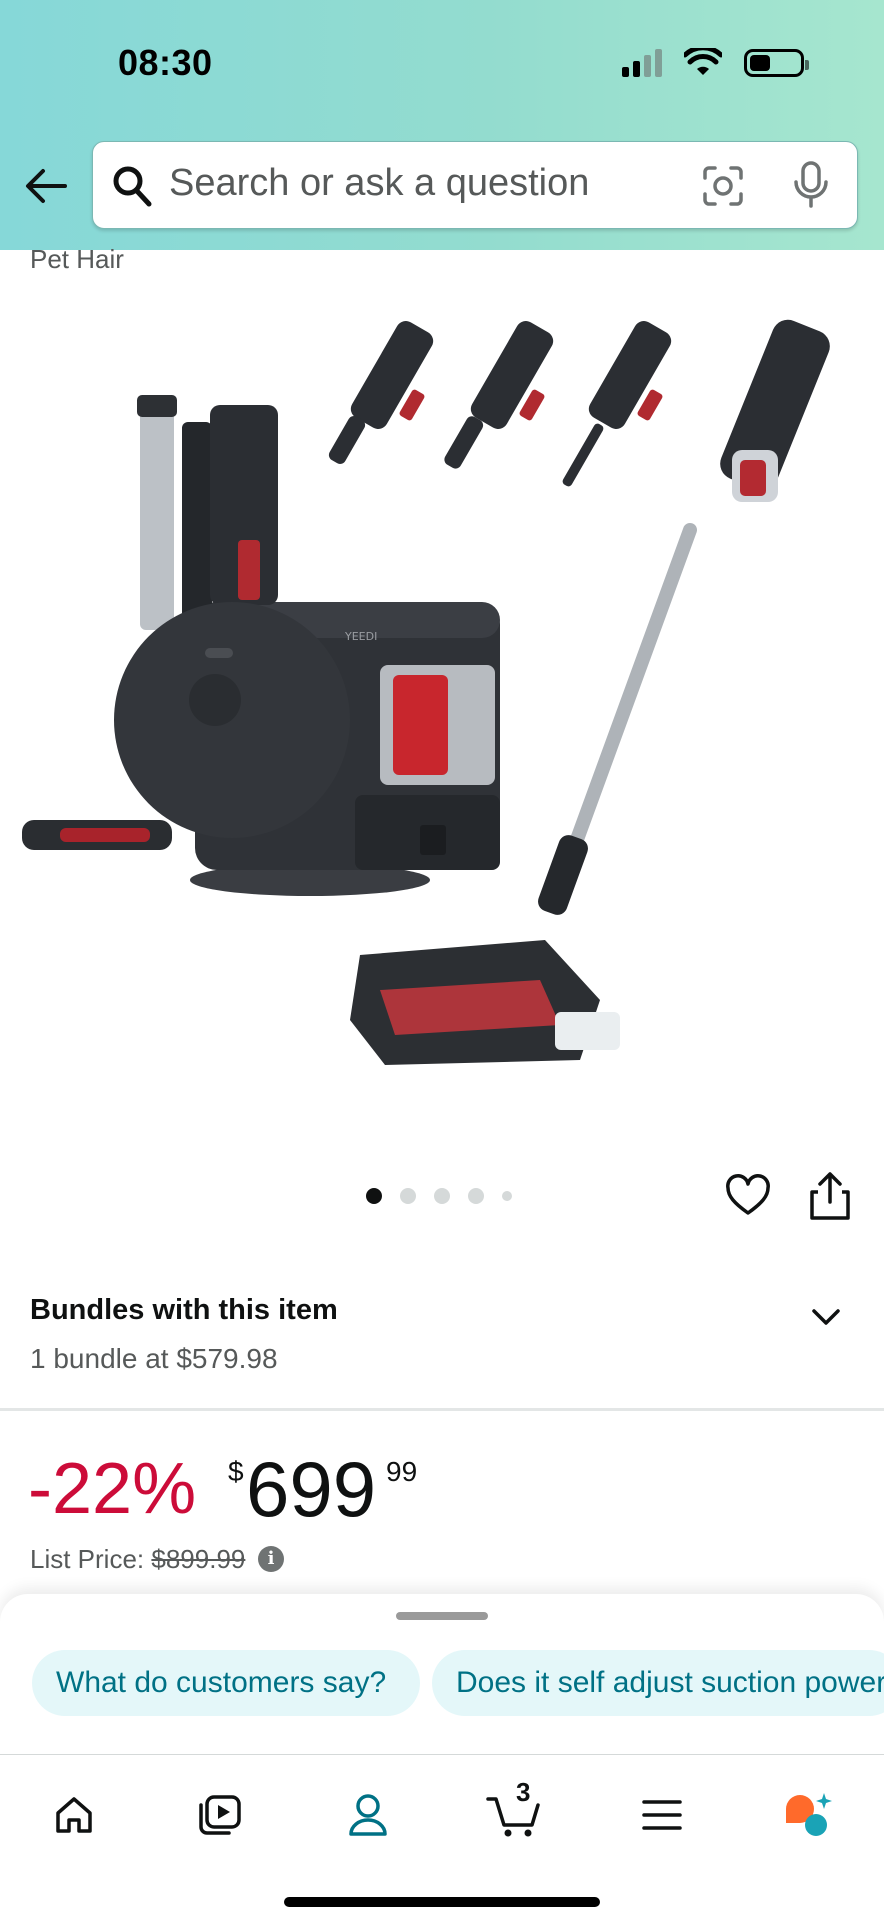 The image size is (884, 1920). I want to click on nav-video, so click(220, 1815).